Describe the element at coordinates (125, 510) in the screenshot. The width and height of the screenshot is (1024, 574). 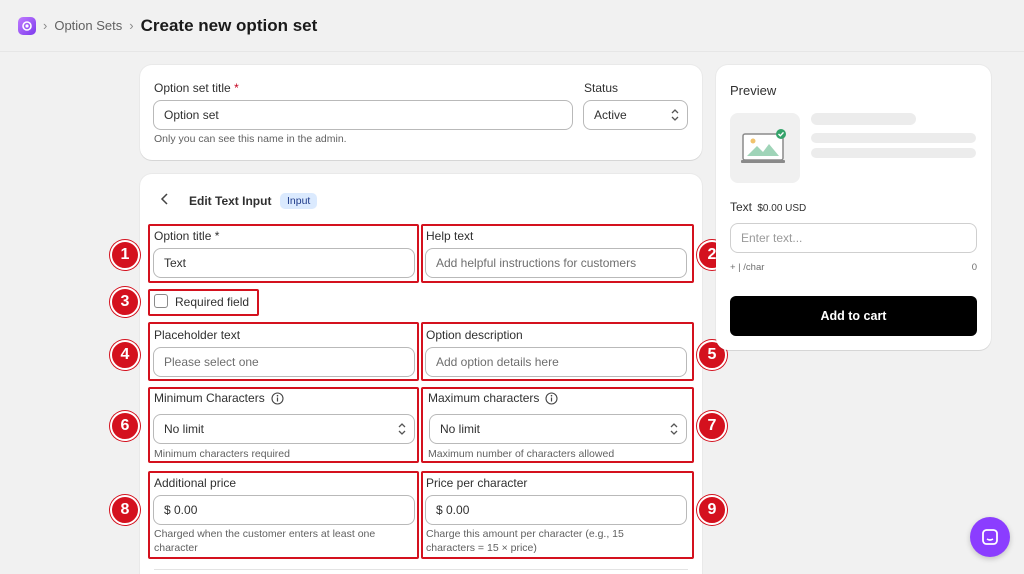
I see `annotation-number: 8` at that location.